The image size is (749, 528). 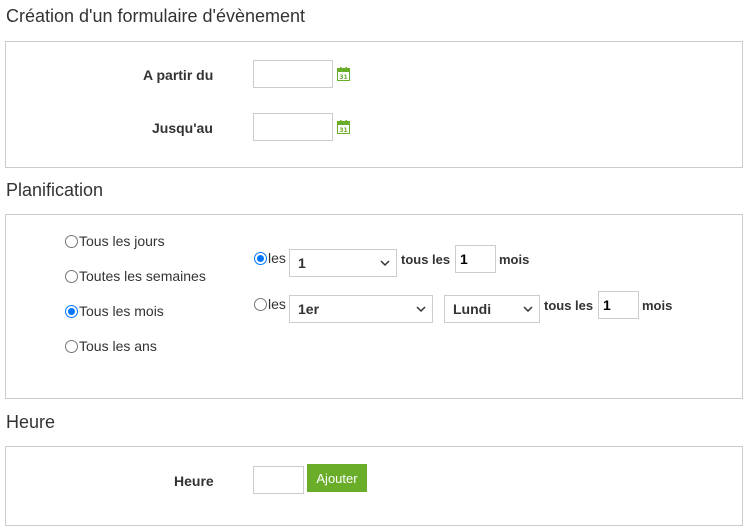 I want to click on from-date-input, so click(x=293, y=74).